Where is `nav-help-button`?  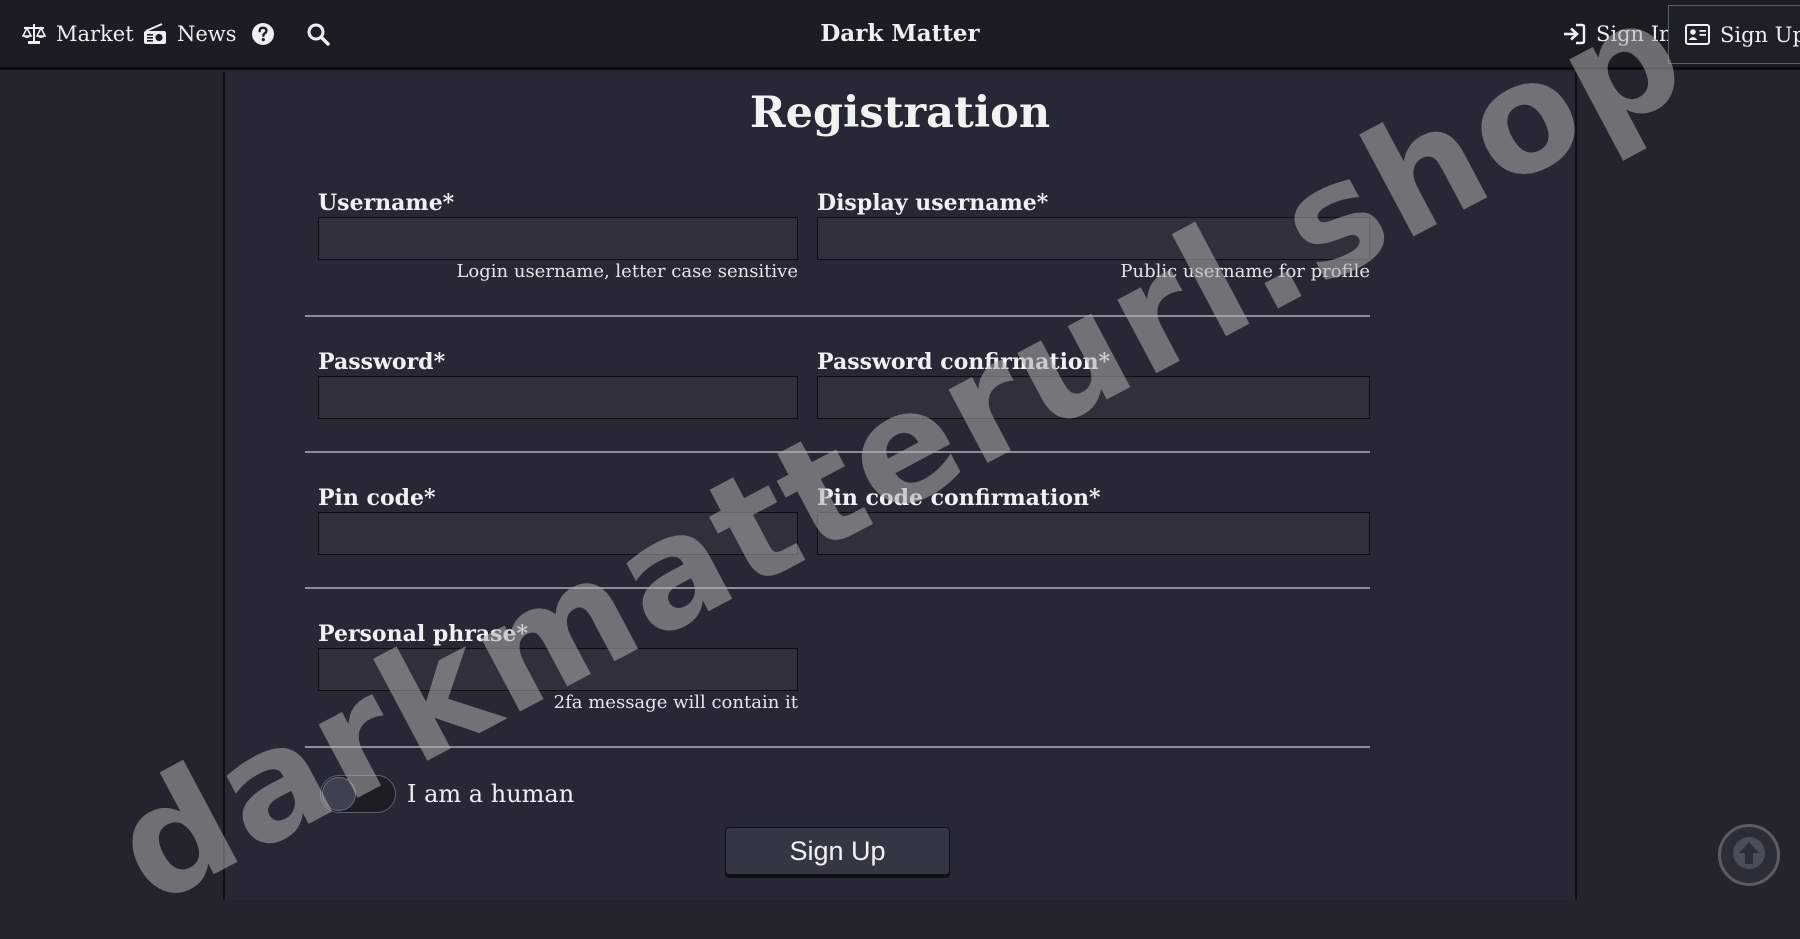 nav-help-button is located at coordinates (263, 33).